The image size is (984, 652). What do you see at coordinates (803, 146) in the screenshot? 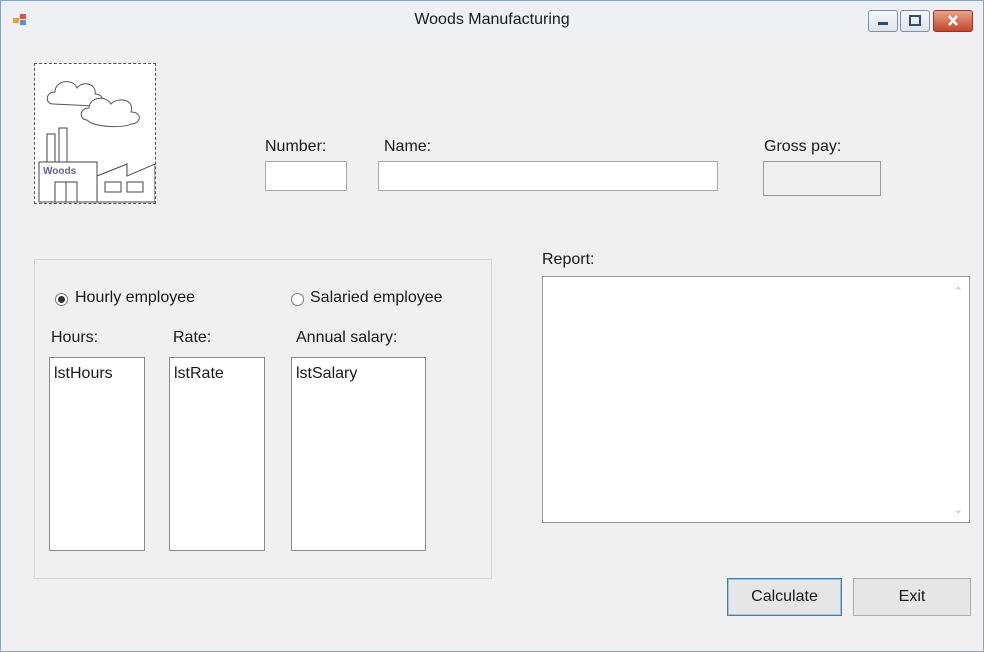
I see `gross-pay-label: Gross pay:` at bounding box center [803, 146].